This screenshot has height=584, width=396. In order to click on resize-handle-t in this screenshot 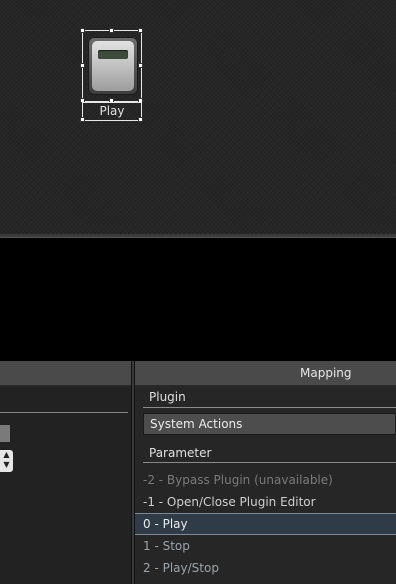, I will do `click(111, 30)`.